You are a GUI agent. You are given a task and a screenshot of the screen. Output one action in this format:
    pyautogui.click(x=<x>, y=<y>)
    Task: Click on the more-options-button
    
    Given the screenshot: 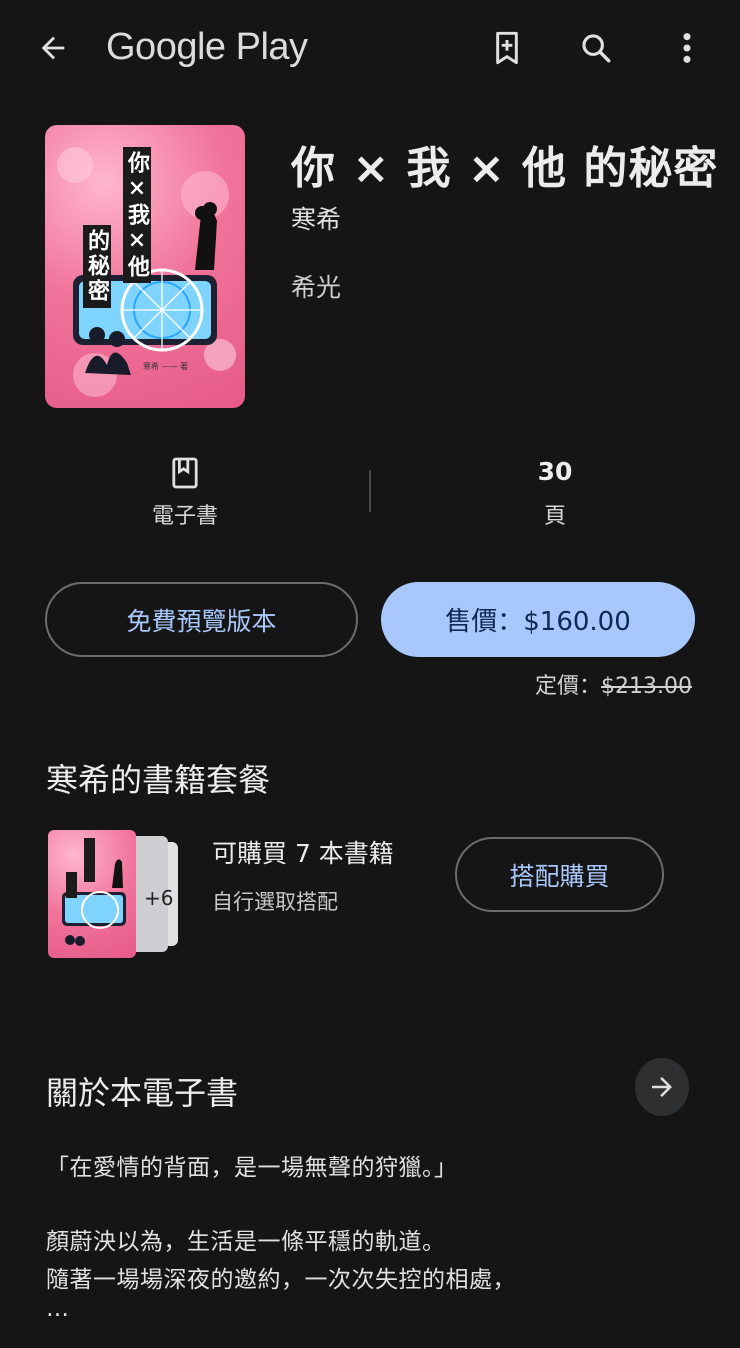 What is the action you would take?
    pyautogui.click(x=687, y=48)
    